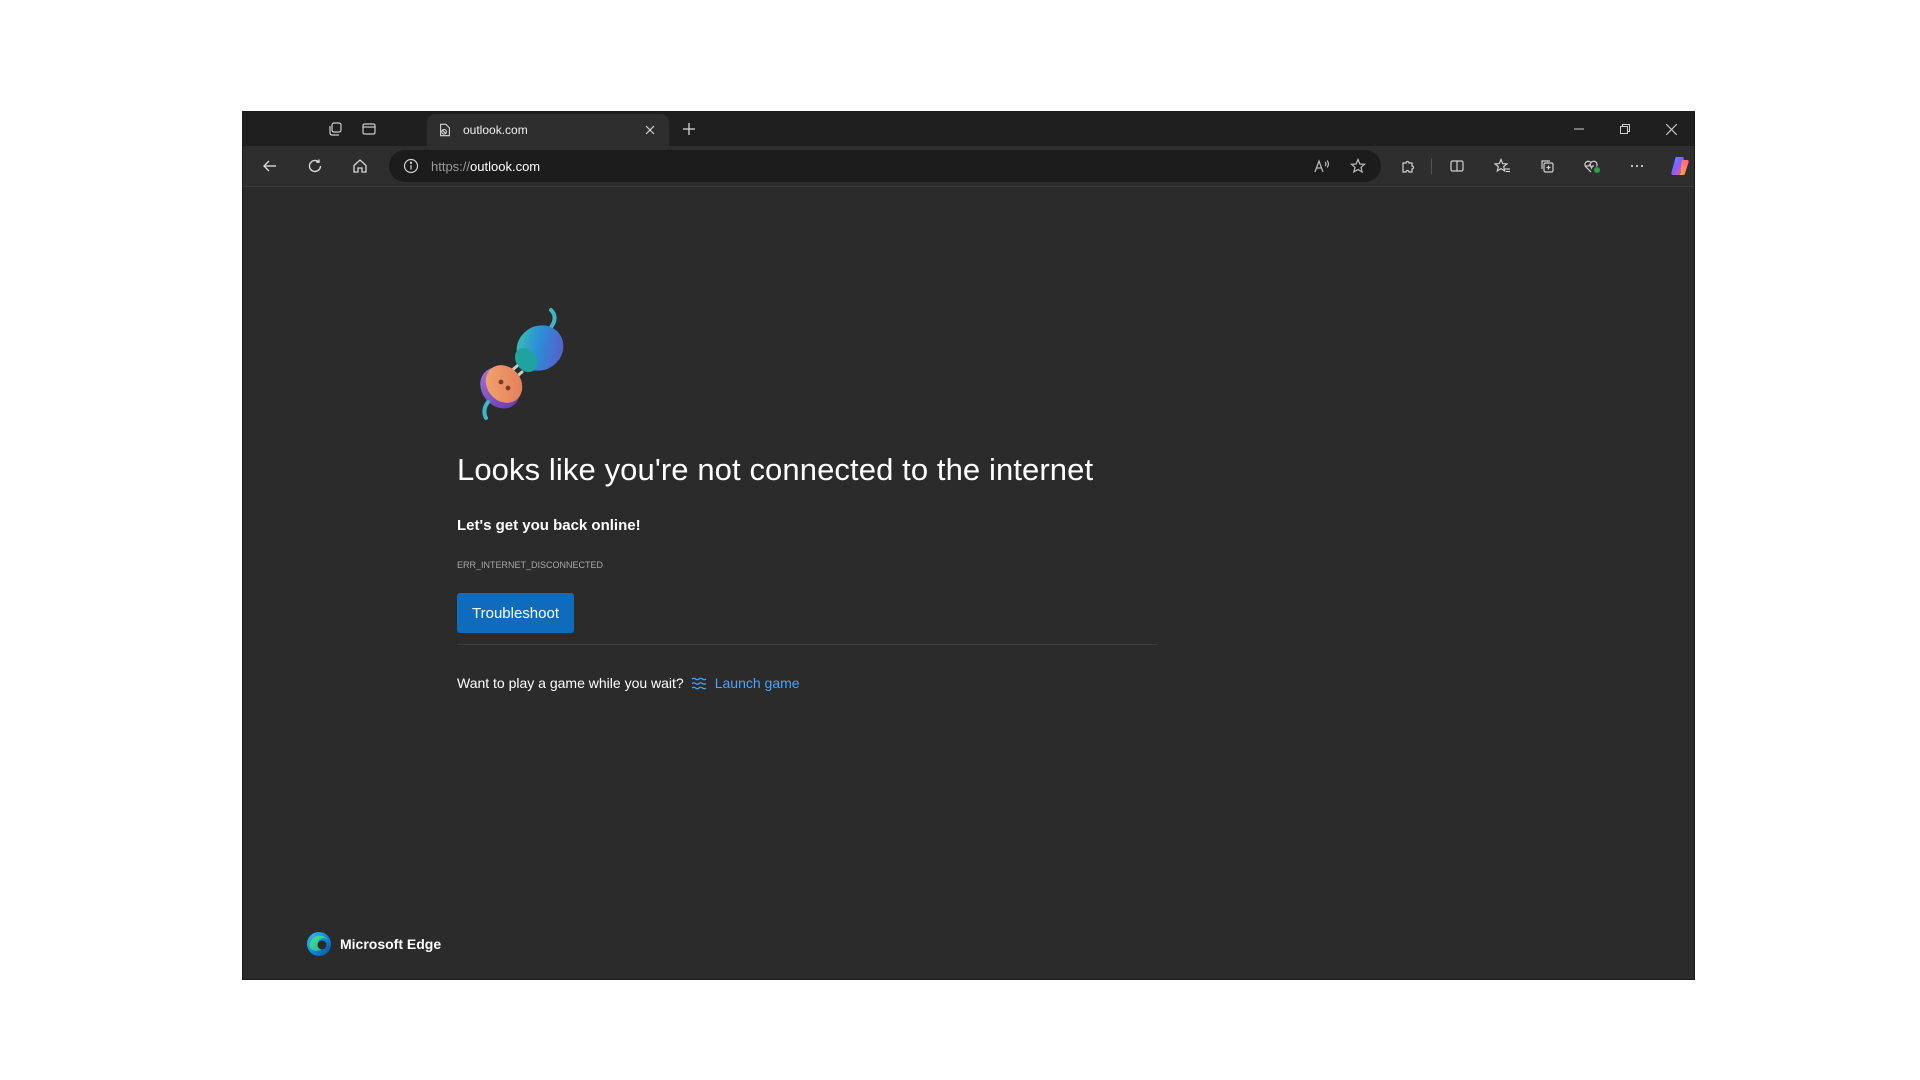 This screenshot has height=1080, width=1920. I want to click on home-icon, so click(360, 166).